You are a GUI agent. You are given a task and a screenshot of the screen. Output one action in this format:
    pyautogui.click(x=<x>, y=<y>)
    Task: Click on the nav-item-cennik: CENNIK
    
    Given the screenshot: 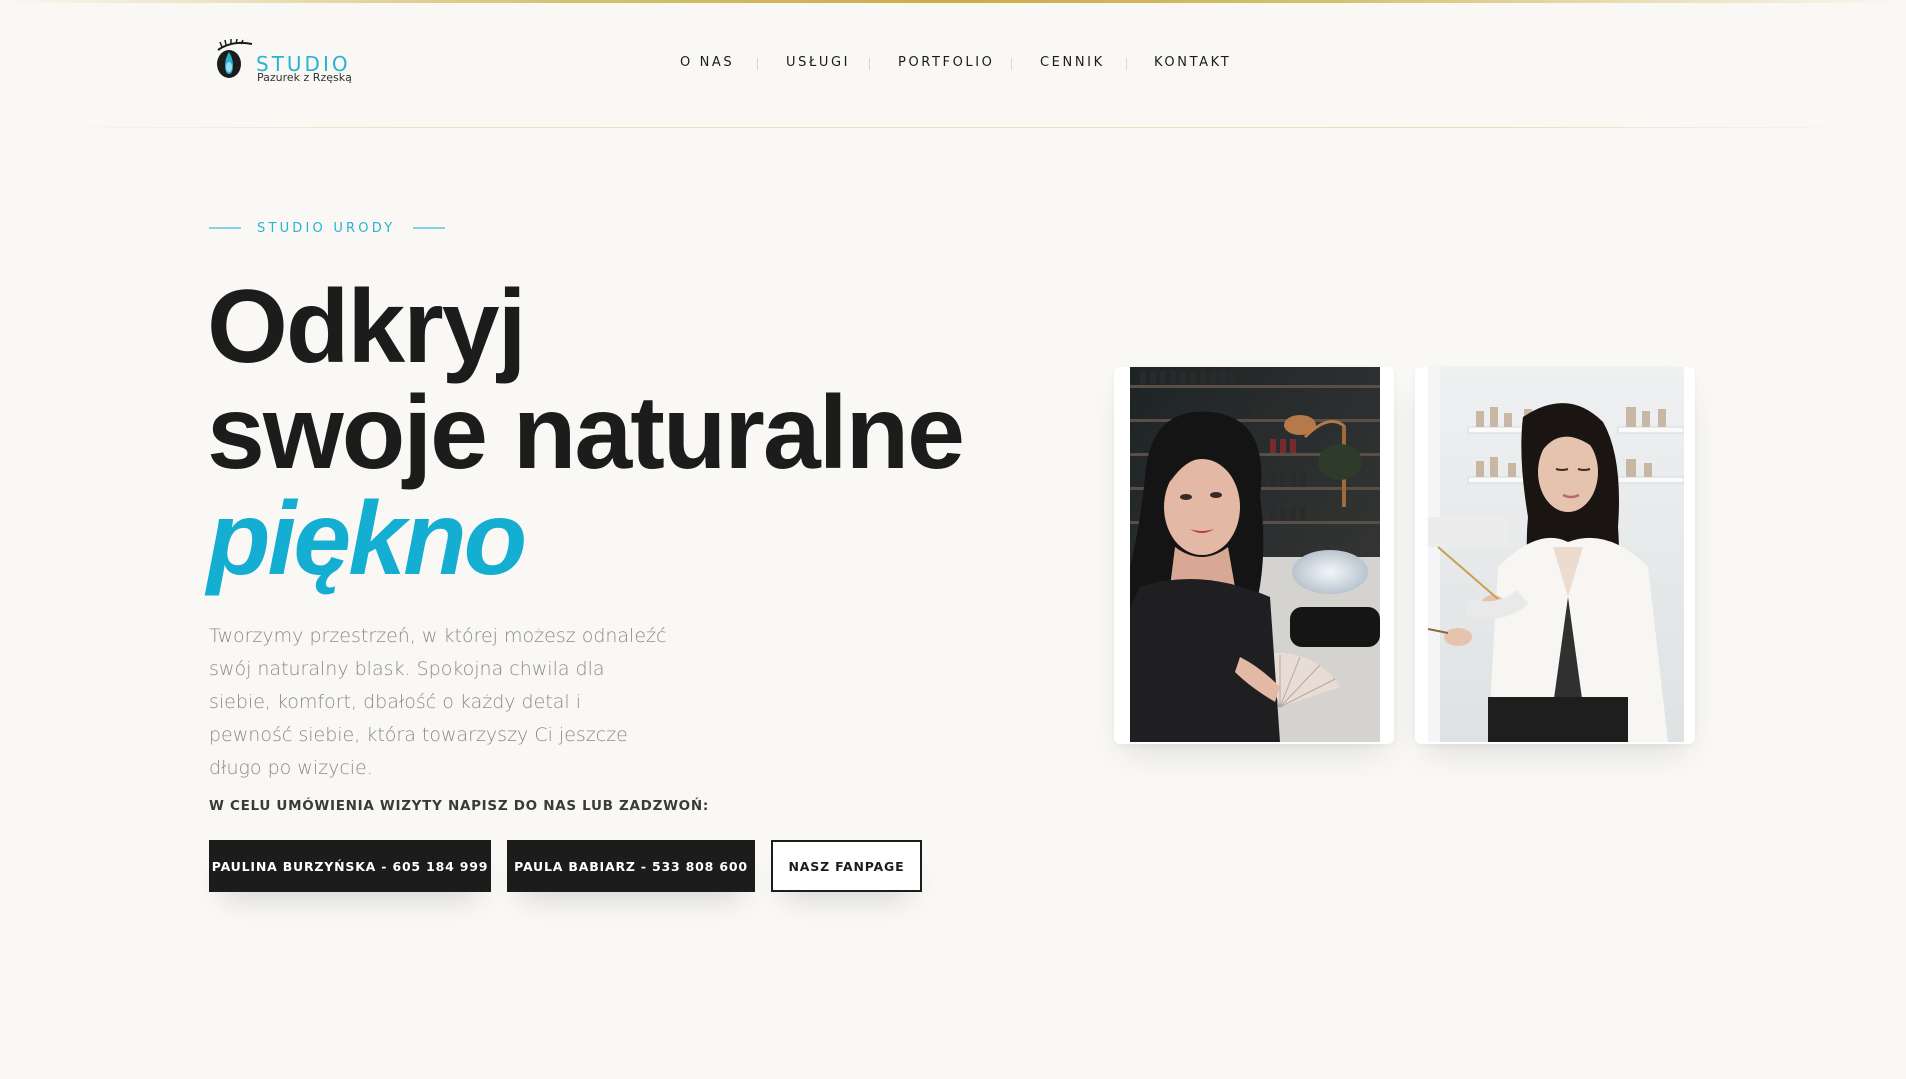 What is the action you would take?
    pyautogui.click(x=1072, y=62)
    